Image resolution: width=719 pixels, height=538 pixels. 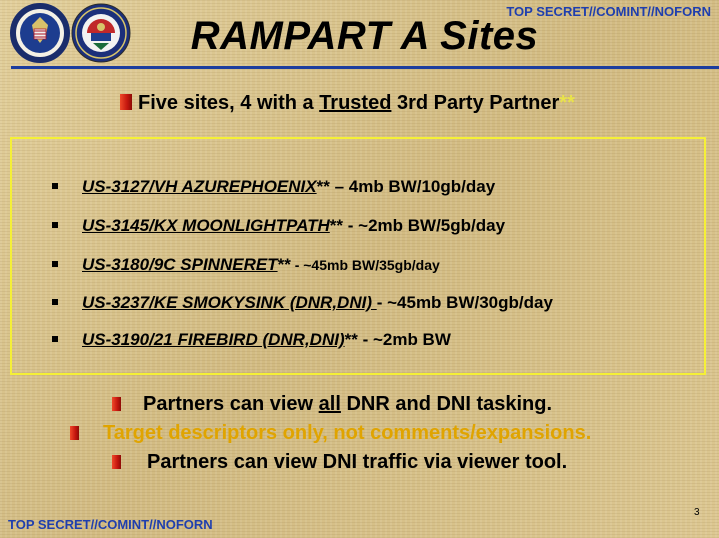 I want to click on page-number: 3, so click(x=697, y=512).